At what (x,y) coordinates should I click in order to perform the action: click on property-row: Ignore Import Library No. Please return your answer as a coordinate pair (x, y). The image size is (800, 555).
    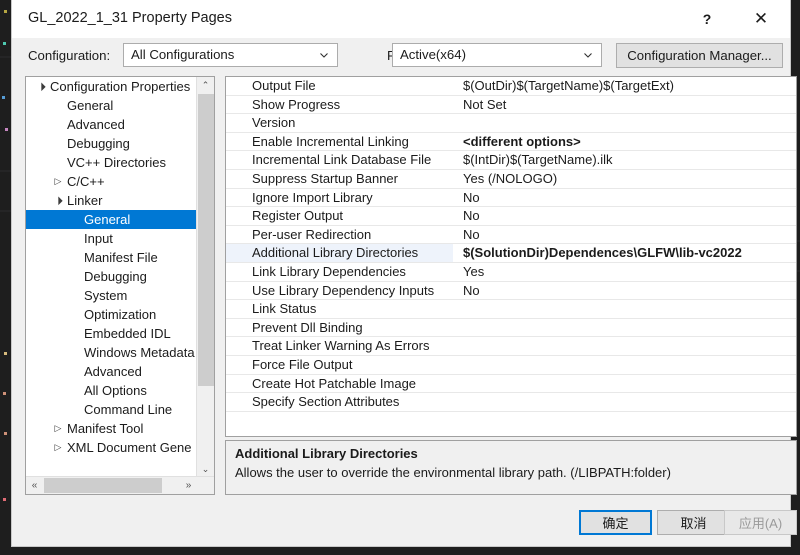
    Looking at the image, I should click on (511, 198).